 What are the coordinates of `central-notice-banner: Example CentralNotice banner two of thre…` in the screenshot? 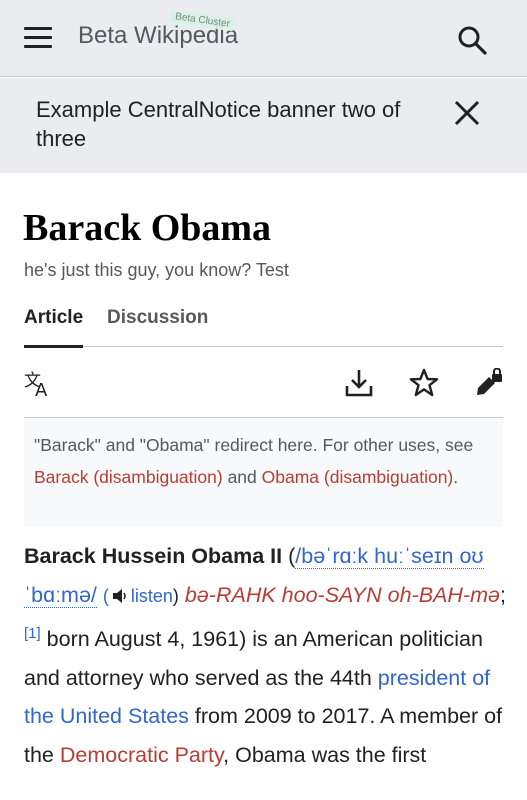 It's located at (263, 125).